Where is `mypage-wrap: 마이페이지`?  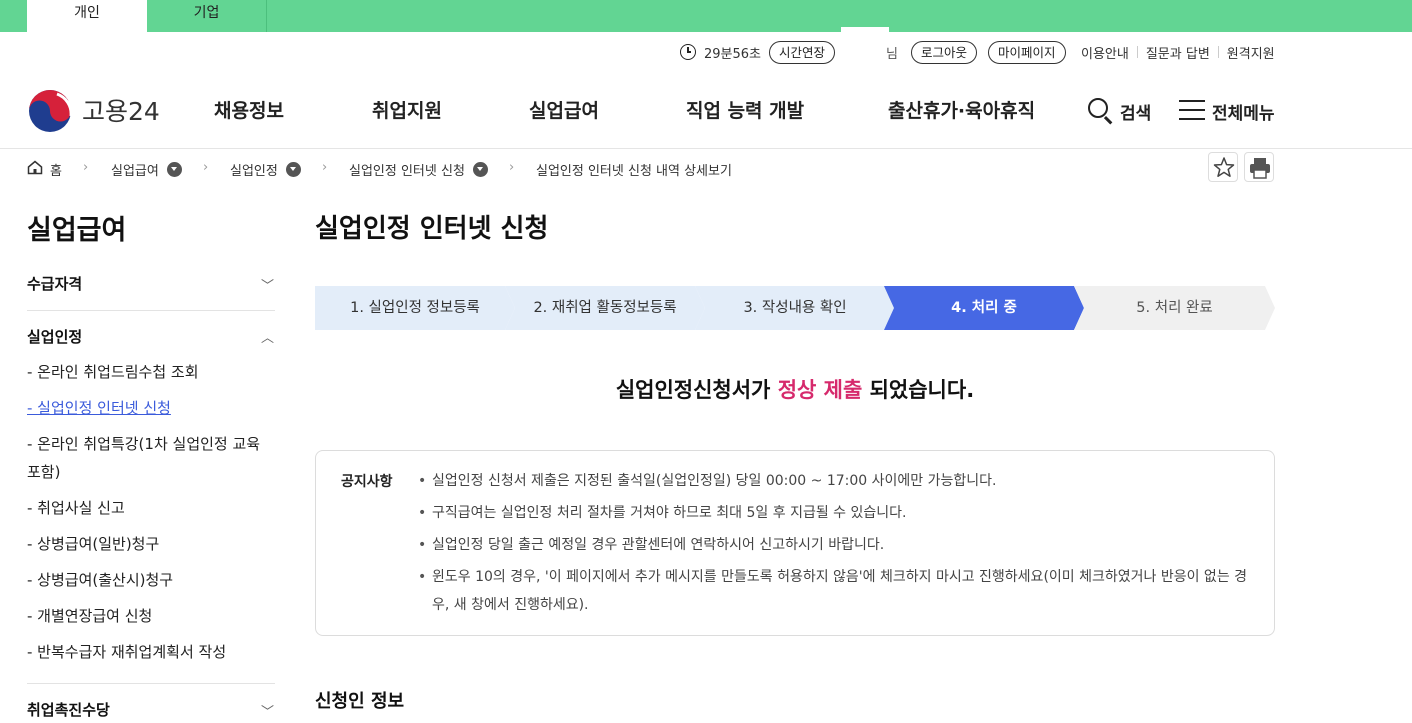
mypage-wrap: 마이페이지 is located at coordinates (1027, 52).